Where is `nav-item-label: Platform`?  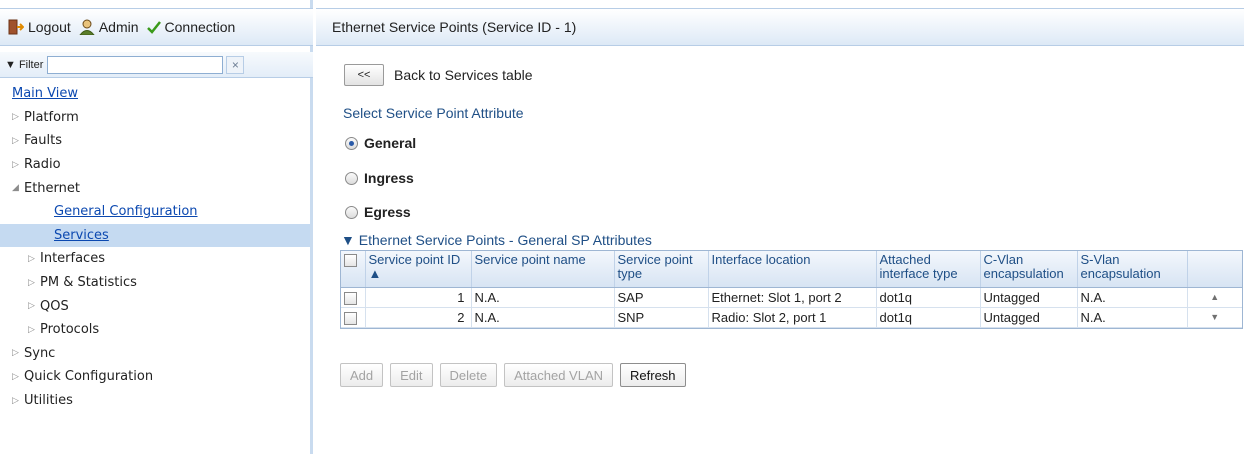 nav-item-label: Platform is located at coordinates (51, 117).